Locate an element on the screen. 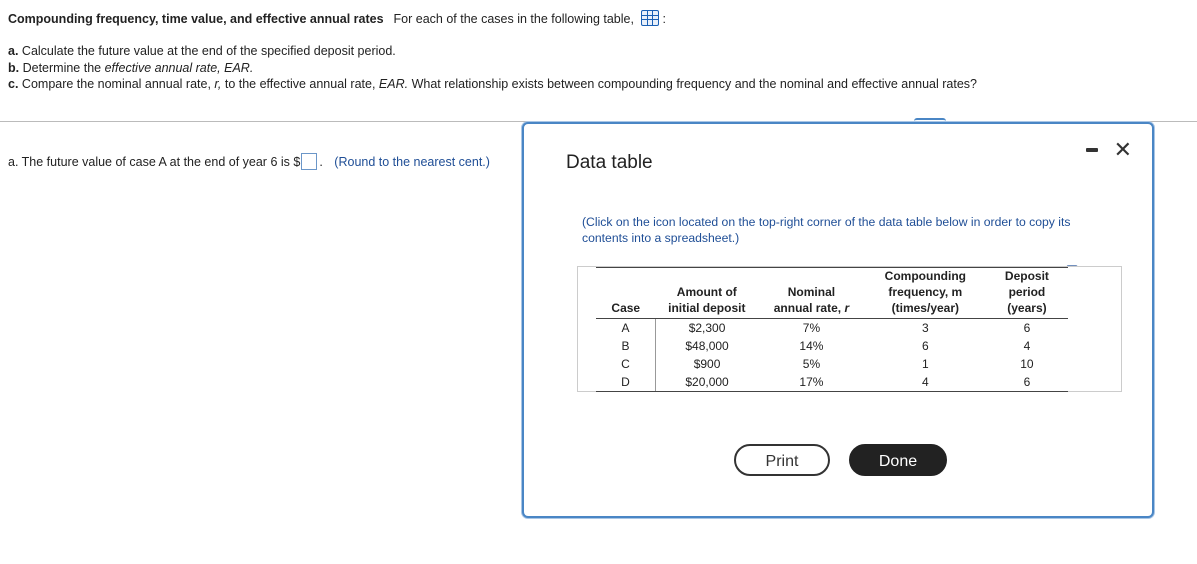 This screenshot has width=1197, height=564. cell-frequency: 3 is located at coordinates (925, 328).